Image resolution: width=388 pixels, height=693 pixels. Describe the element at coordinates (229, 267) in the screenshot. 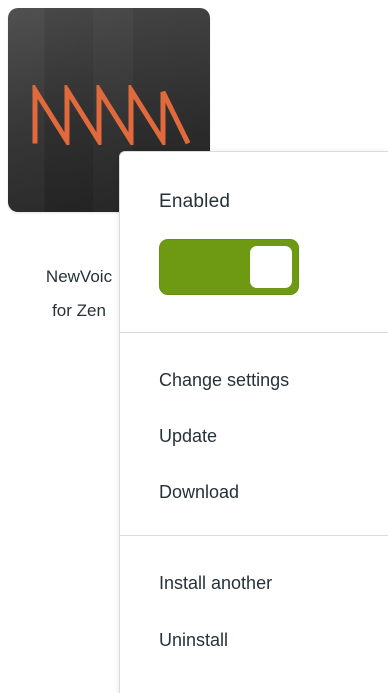

I see `enabled-toggle` at that location.